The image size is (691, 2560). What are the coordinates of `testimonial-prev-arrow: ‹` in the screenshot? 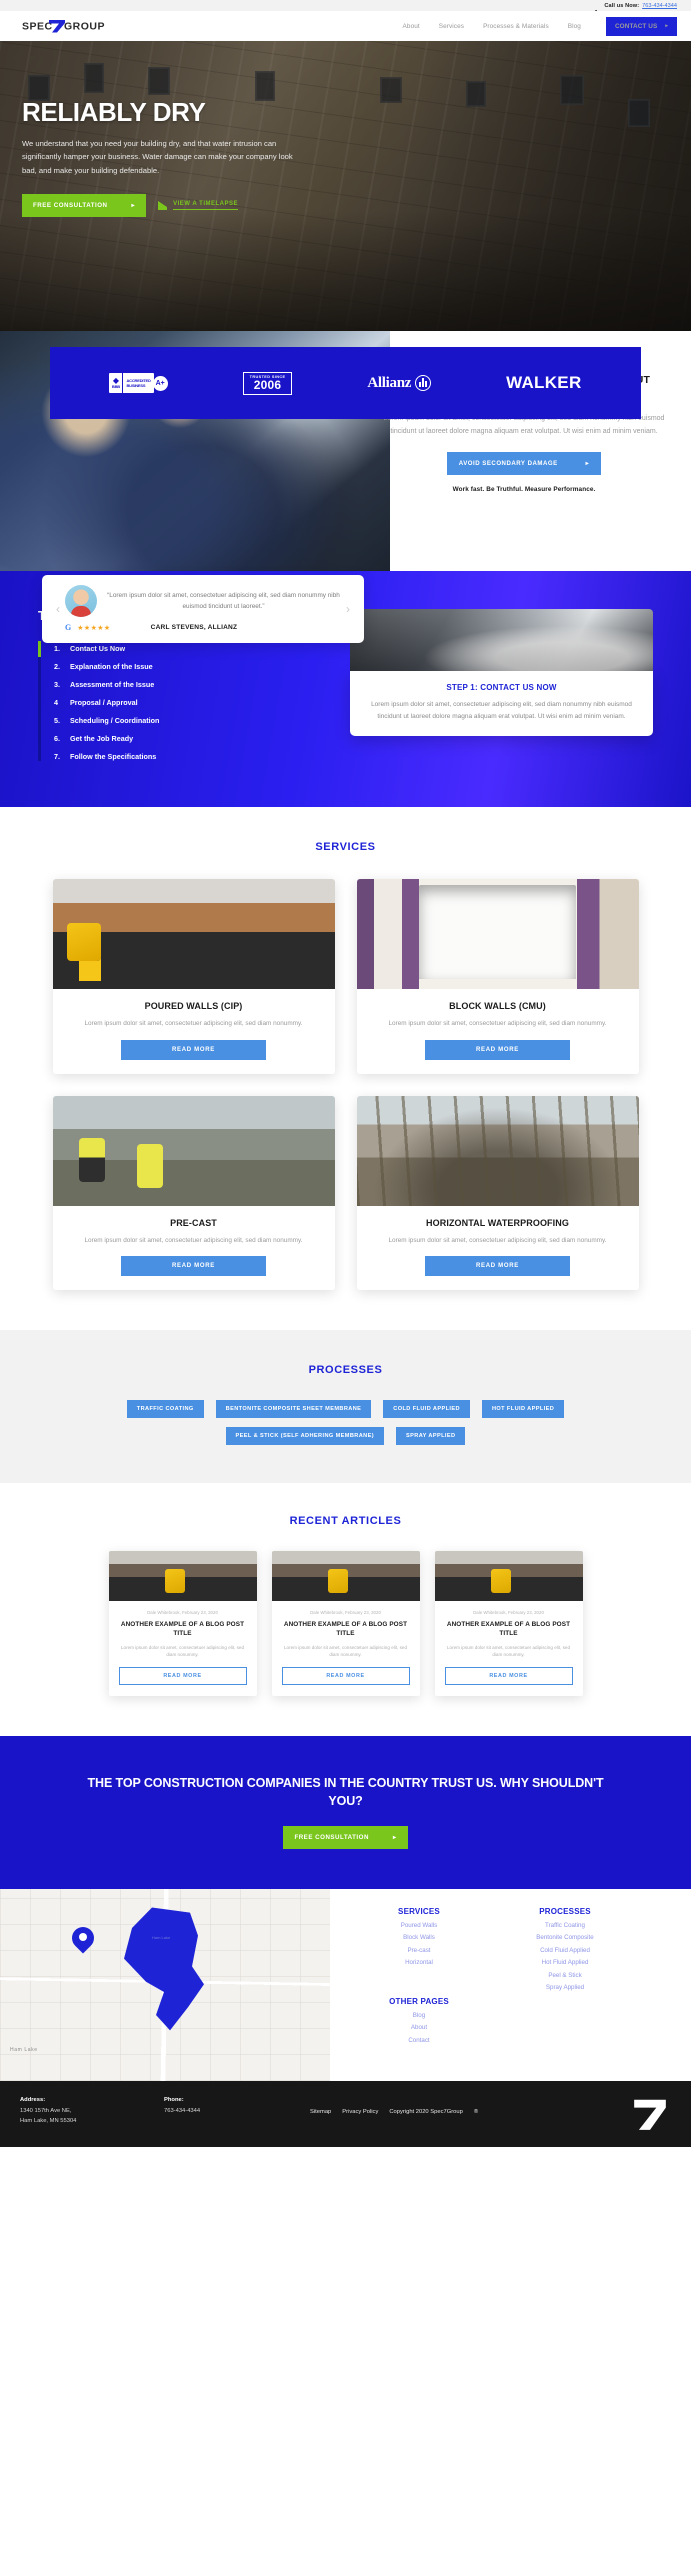 It's located at (58, 609).